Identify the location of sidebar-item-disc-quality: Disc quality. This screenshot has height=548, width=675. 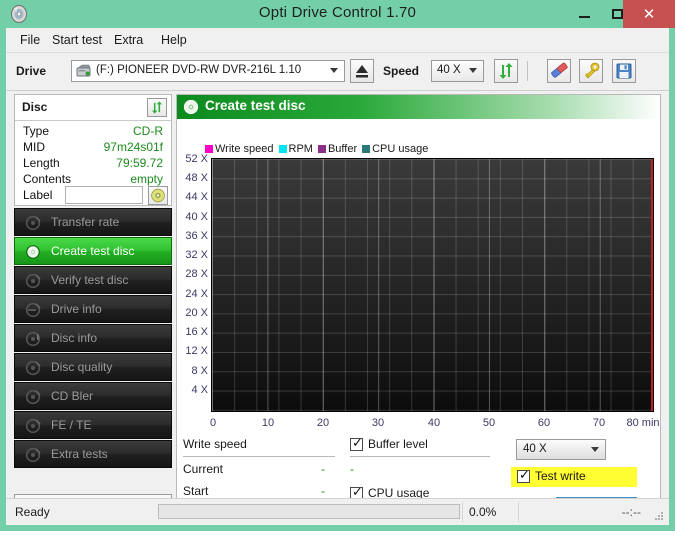
(93, 367).